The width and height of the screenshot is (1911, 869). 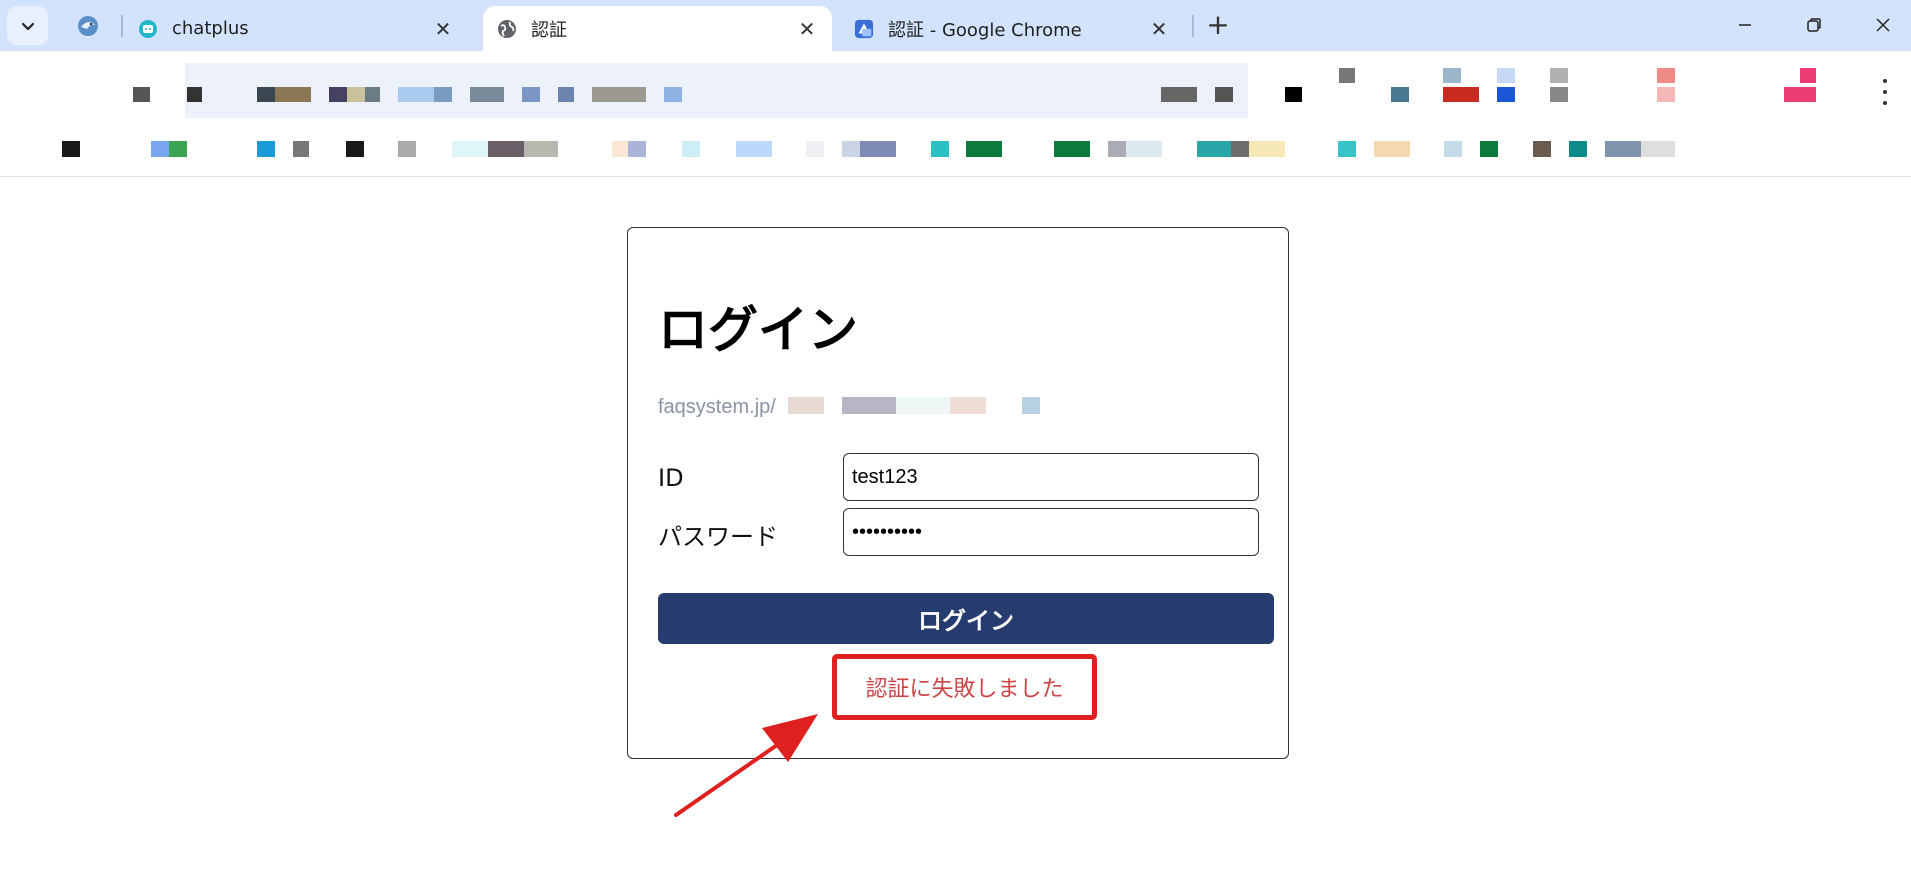 I want to click on minimize-button, so click(x=1745, y=25).